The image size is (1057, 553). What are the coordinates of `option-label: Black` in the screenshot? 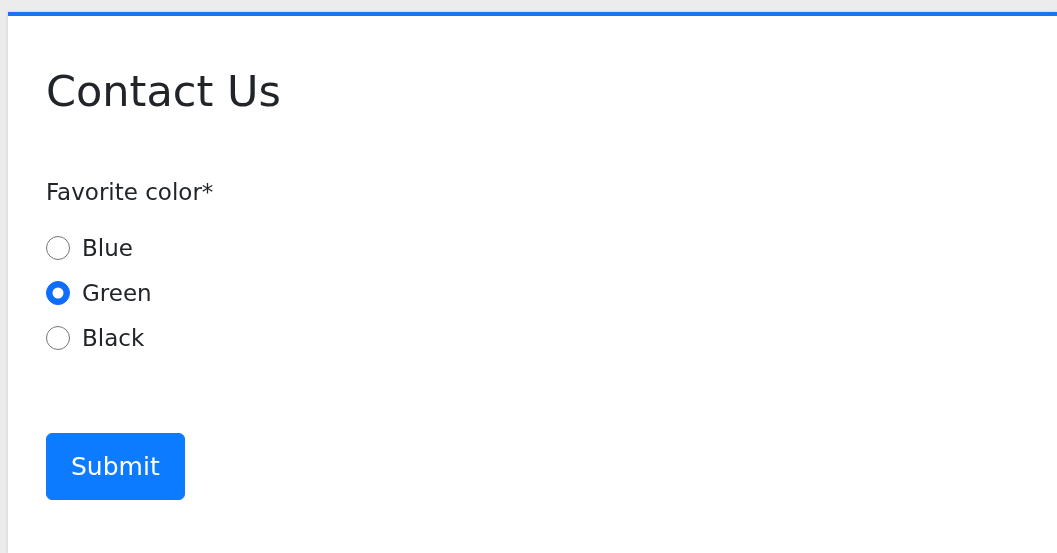 It's located at (113, 338).